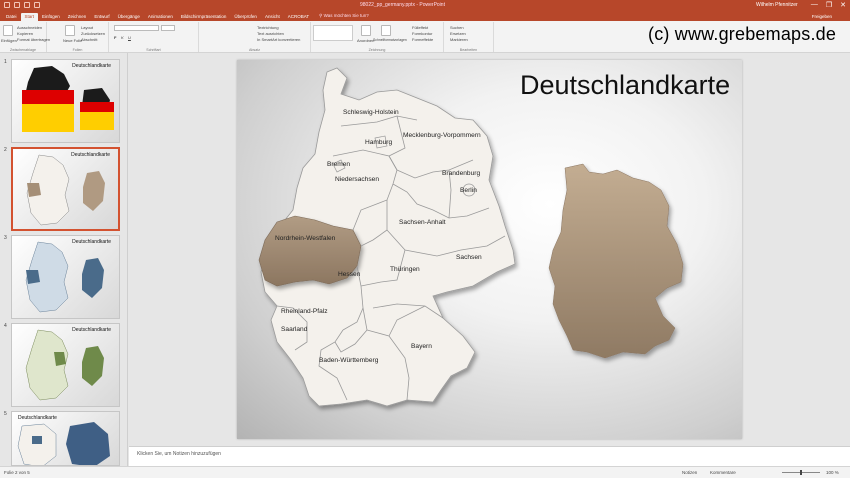 The height and width of the screenshot is (478, 850). What do you see at coordinates (245, 17) in the screenshot?
I see `tab-ueberpruefen: Überprüfen` at bounding box center [245, 17].